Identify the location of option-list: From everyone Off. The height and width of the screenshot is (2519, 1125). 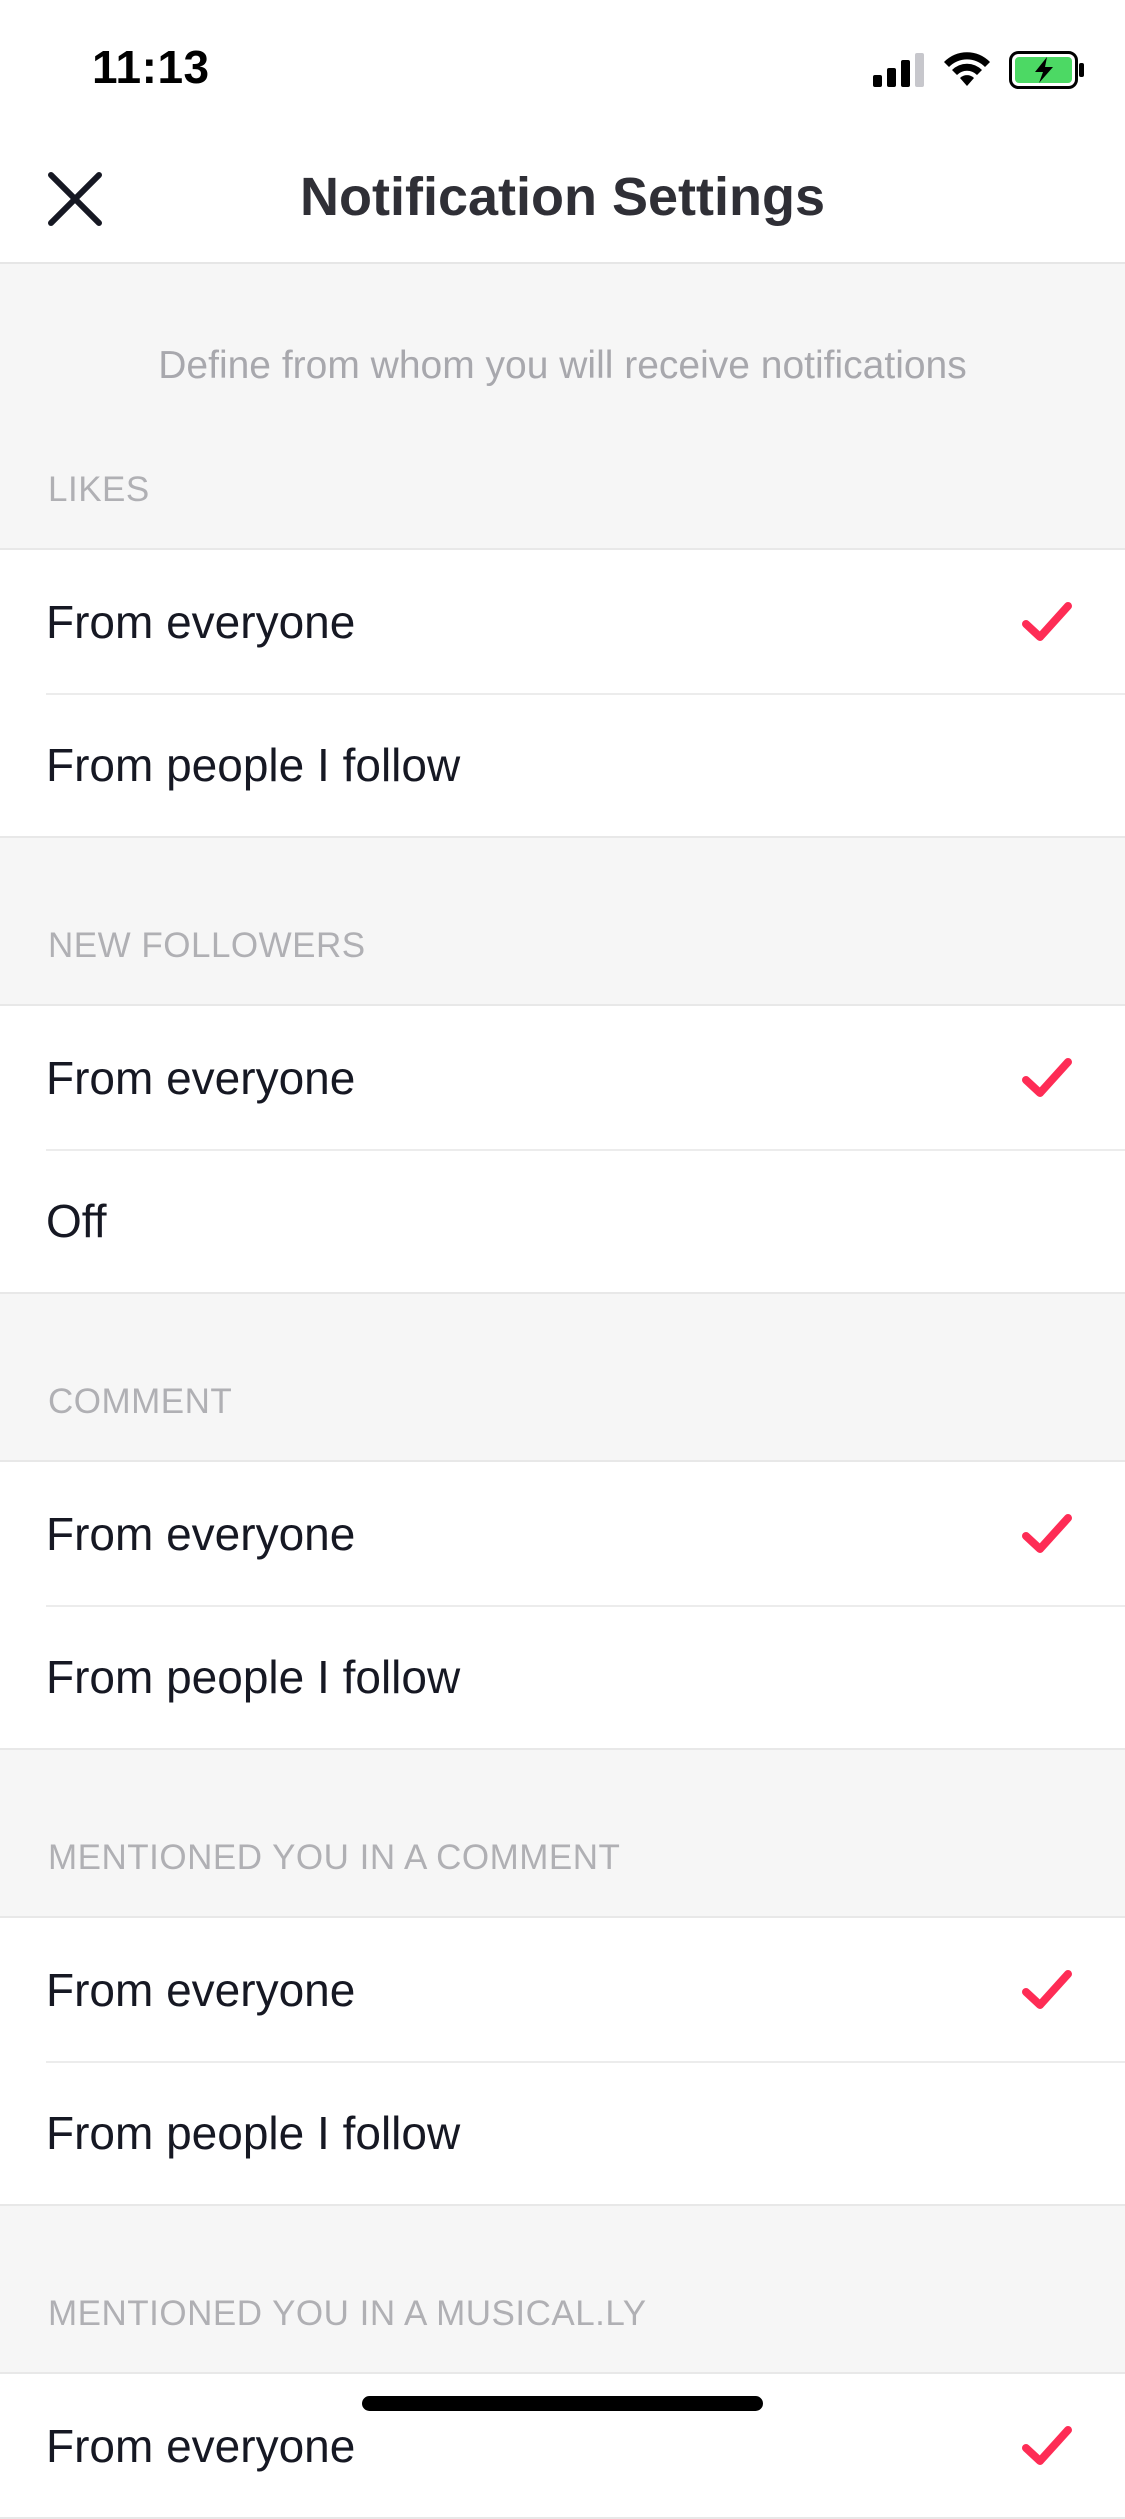
(562, 1150).